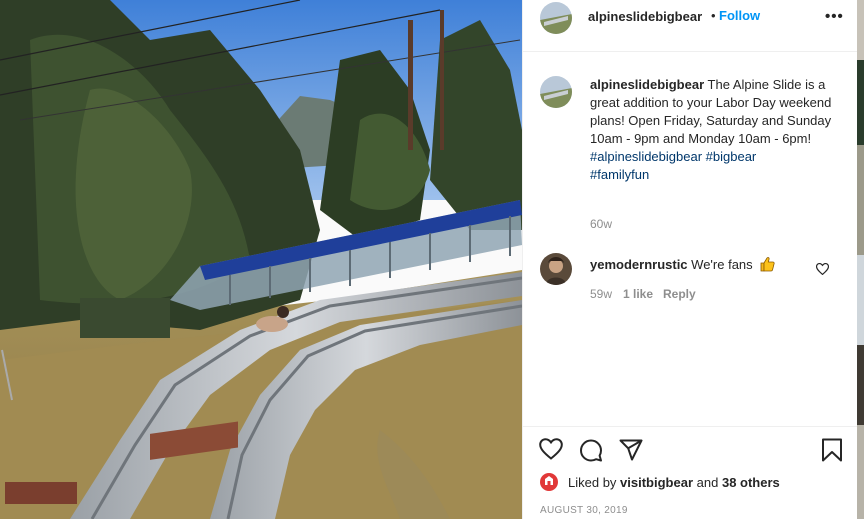 The width and height of the screenshot is (864, 519). I want to click on reply-button: Reply, so click(679, 294).